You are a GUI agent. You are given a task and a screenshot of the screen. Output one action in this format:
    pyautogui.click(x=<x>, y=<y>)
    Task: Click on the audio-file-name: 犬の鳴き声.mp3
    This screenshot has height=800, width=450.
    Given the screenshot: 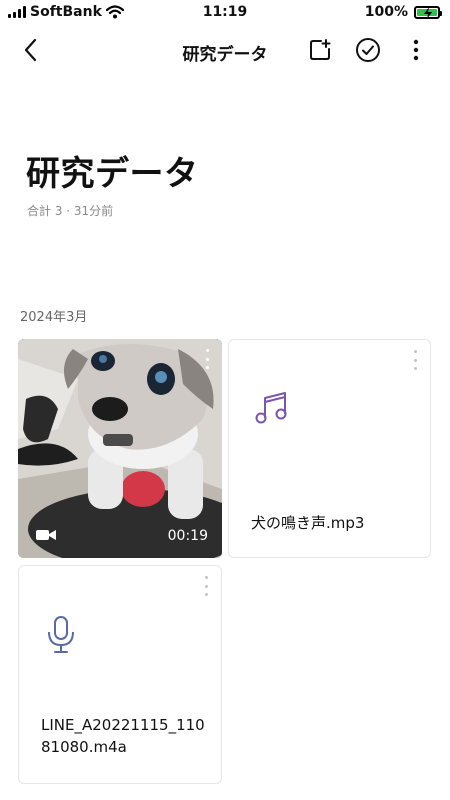 What is the action you would take?
    pyautogui.click(x=308, y=523)
    